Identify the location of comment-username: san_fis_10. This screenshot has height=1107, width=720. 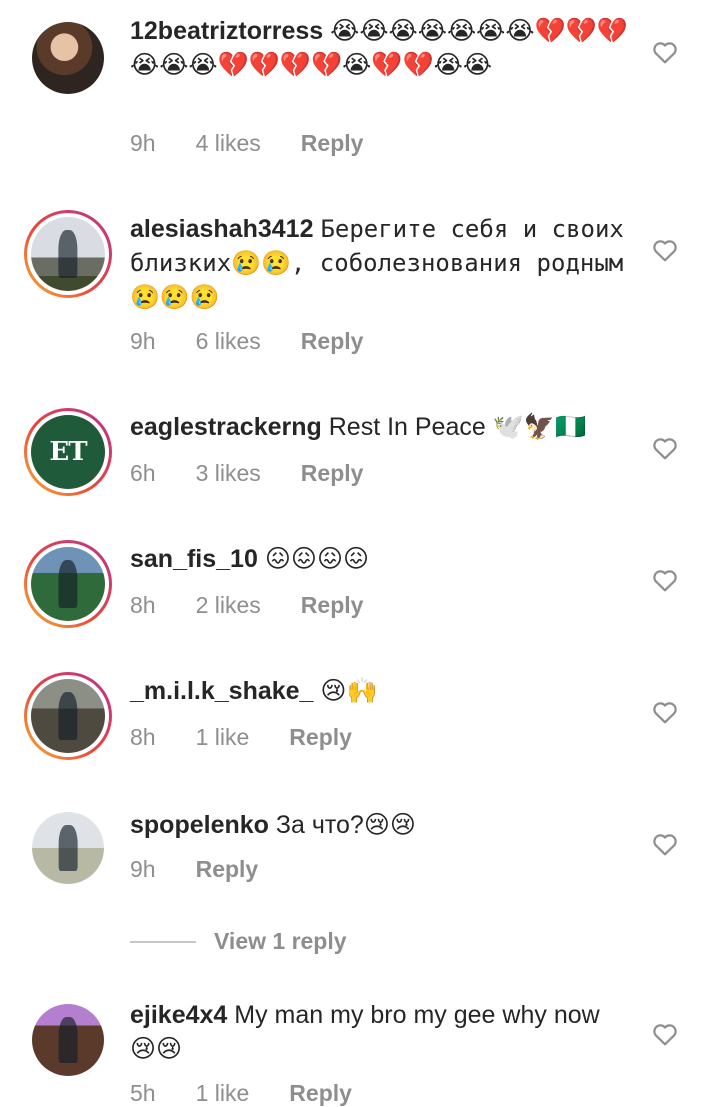
(194, 559).